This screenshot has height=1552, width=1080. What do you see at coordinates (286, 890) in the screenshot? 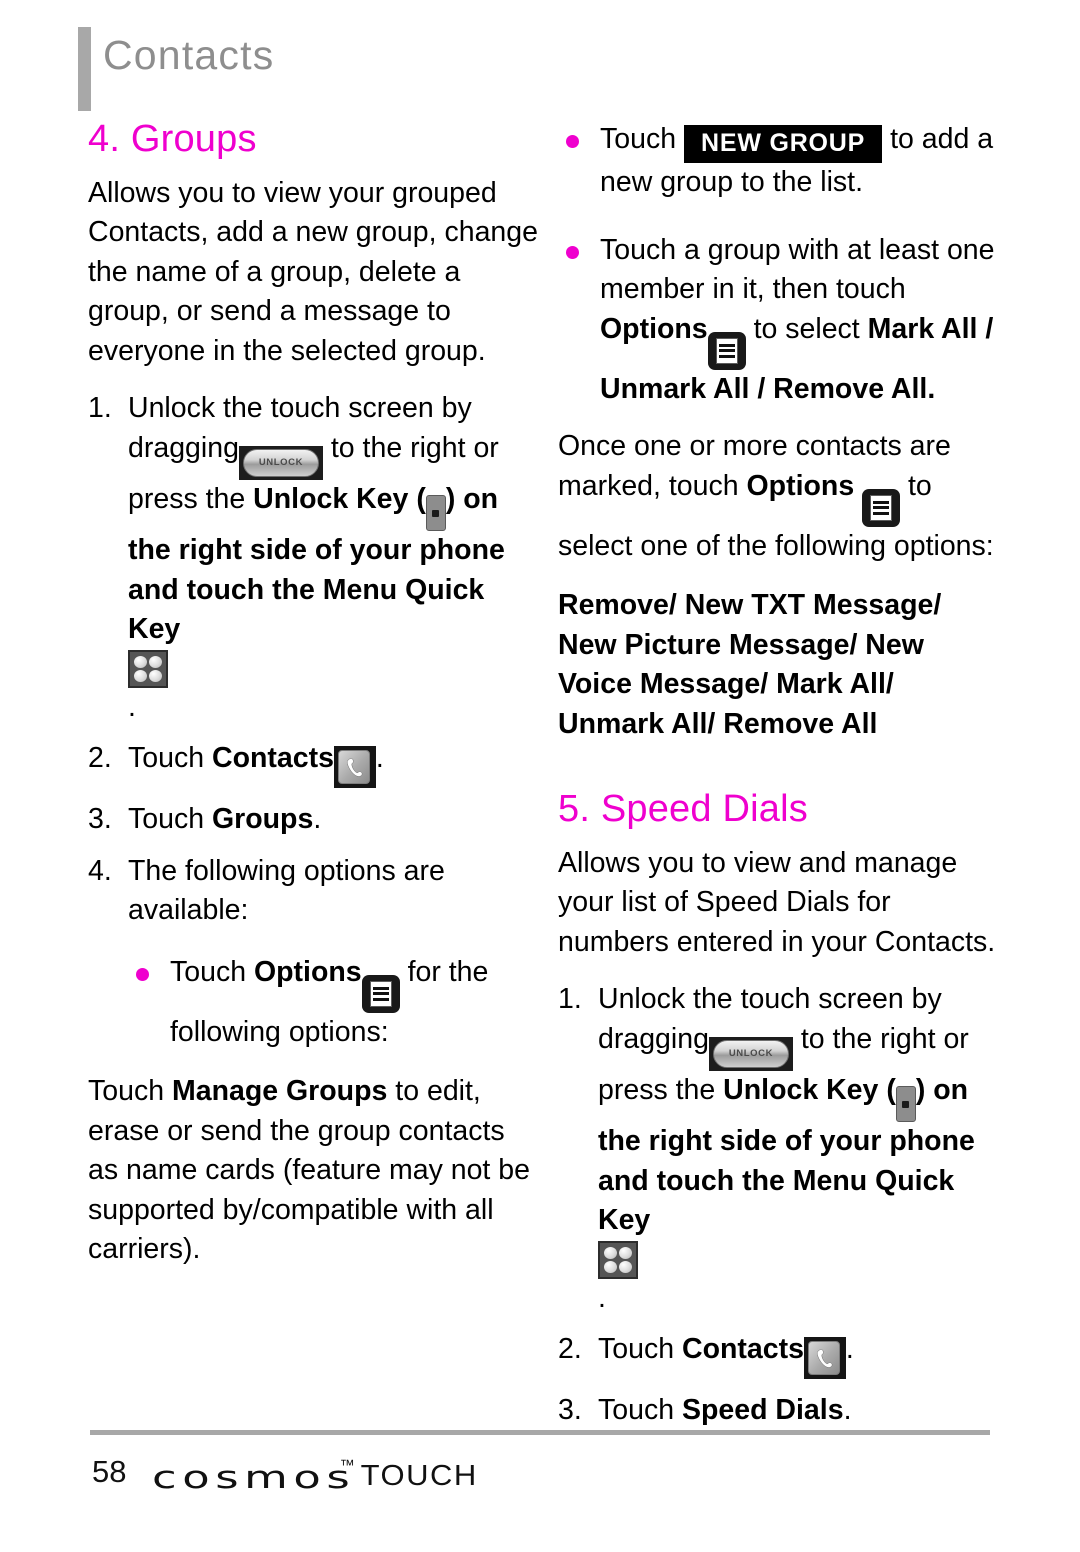
I see `step-text: The following options are available:` at bounding box center [286, 890].